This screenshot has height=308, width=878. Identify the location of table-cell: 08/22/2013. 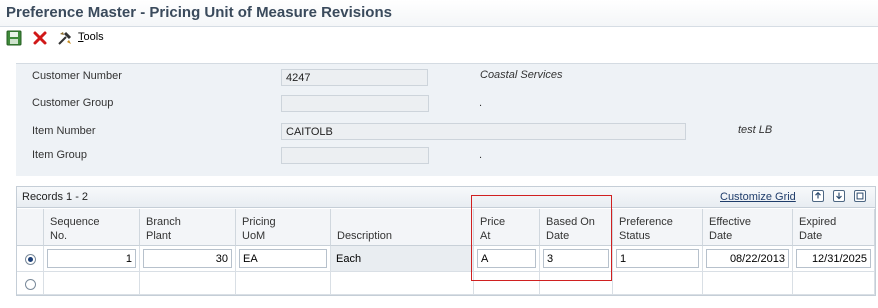
(748, 259).